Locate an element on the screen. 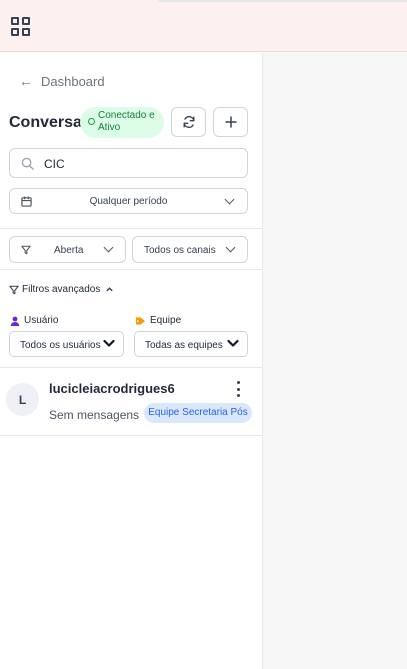  advanced-filters-label: Filtros avançados is located at coordinates (61, 289).